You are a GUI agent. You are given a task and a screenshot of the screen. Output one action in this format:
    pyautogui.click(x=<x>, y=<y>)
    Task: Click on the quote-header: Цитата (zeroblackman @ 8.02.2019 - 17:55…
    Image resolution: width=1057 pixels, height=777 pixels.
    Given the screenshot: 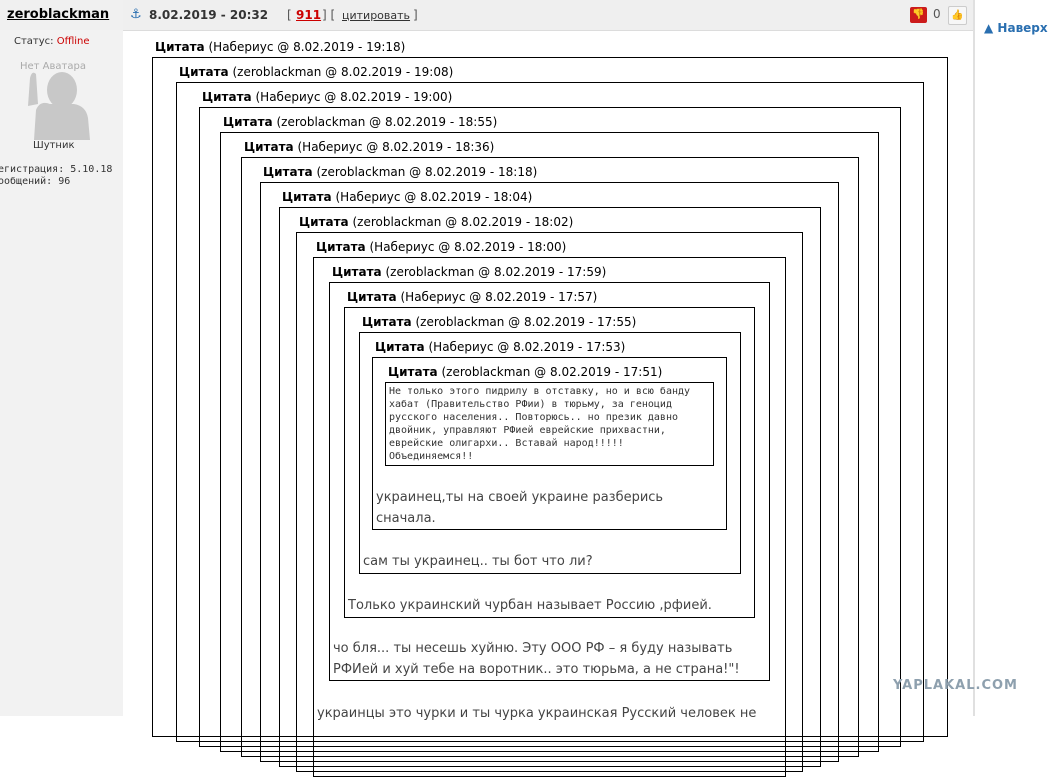 What is the action you would take?
    pyautogui.click(x=499, y=322)
    